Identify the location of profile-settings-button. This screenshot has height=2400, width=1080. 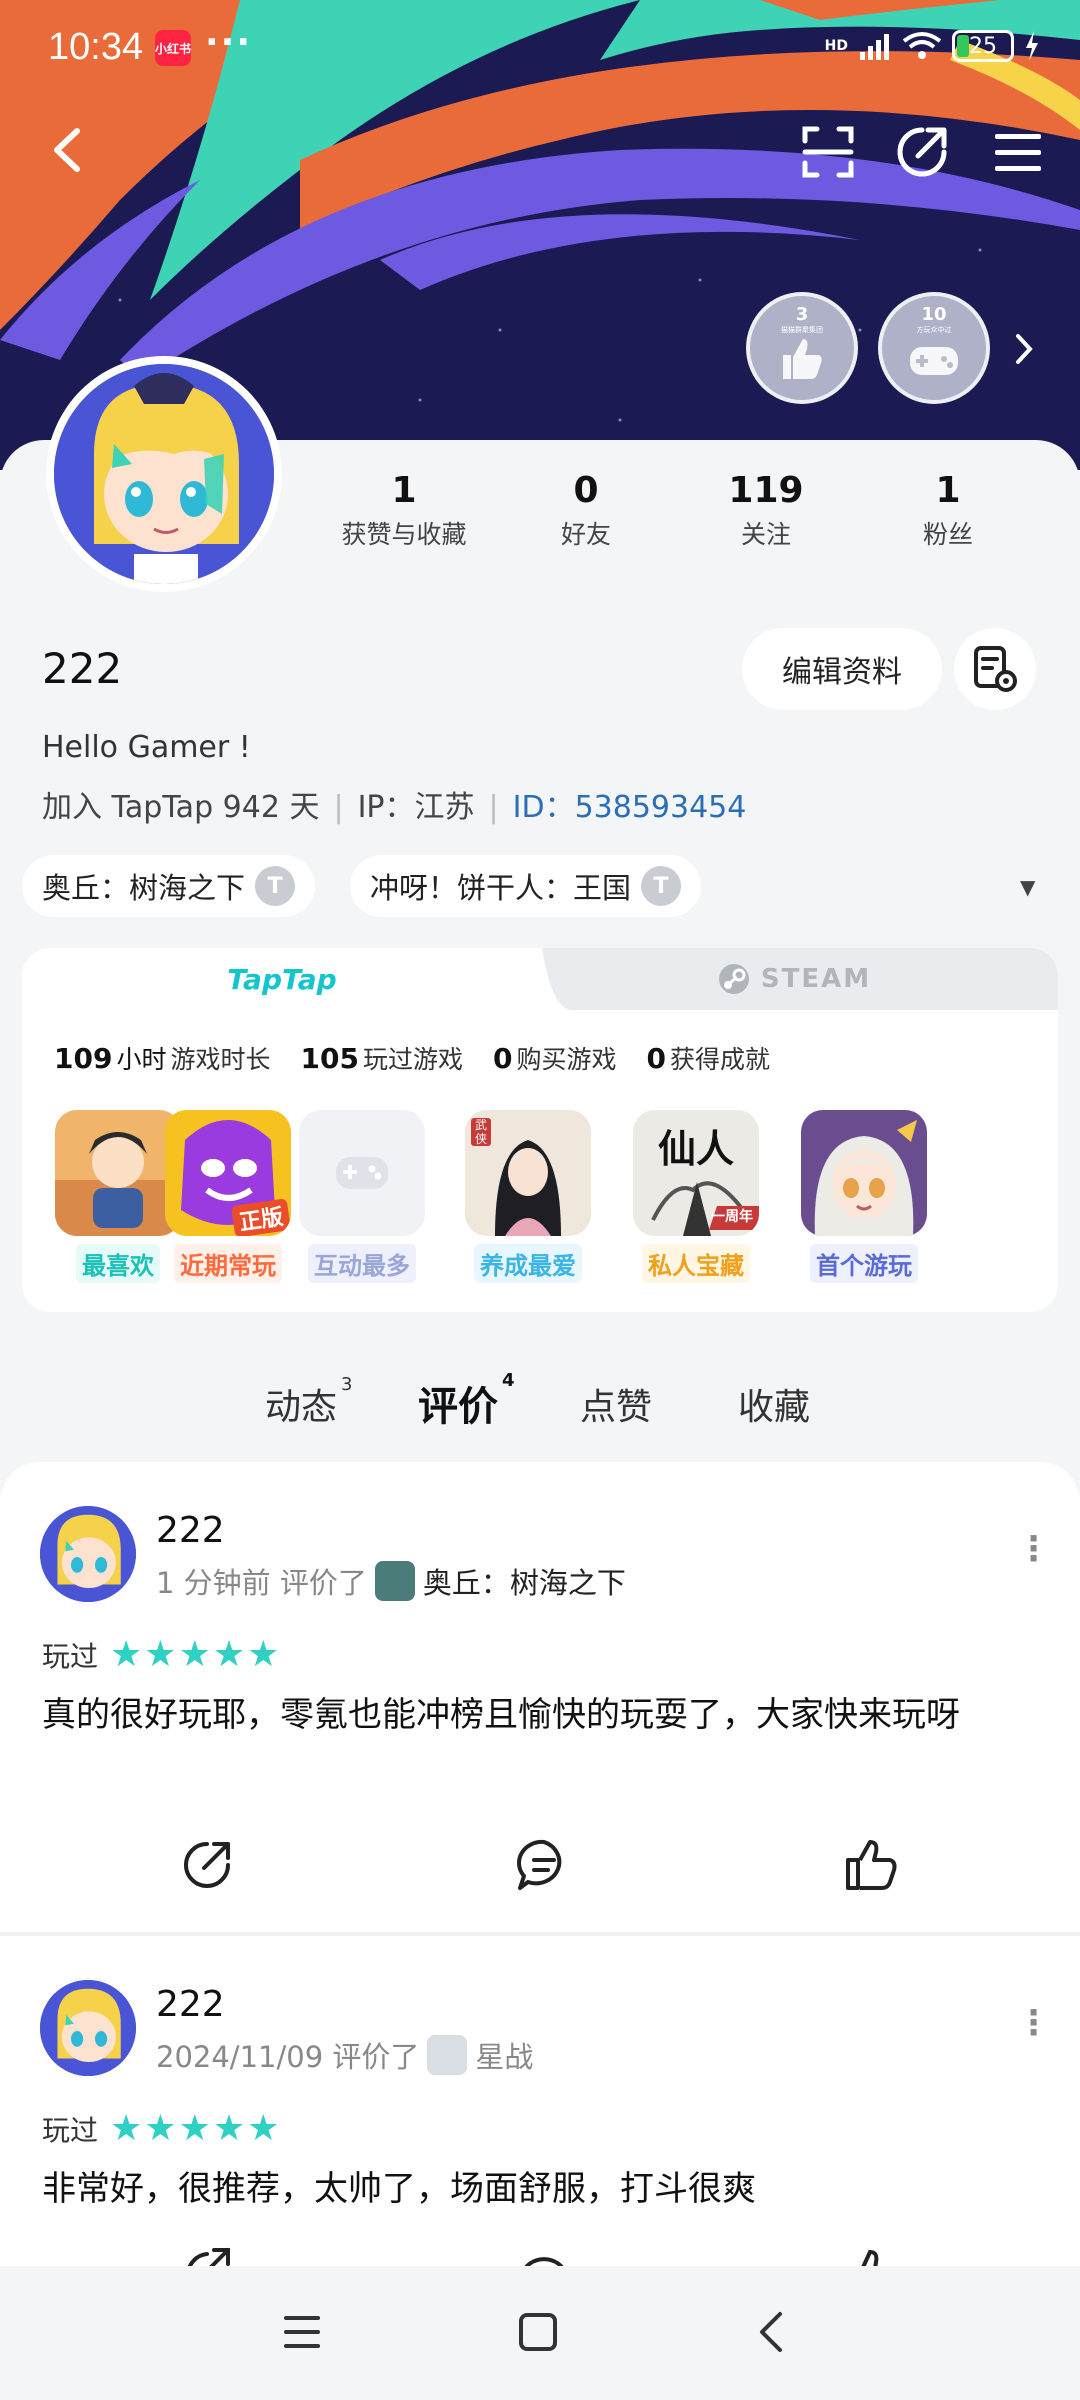
(995, 669).